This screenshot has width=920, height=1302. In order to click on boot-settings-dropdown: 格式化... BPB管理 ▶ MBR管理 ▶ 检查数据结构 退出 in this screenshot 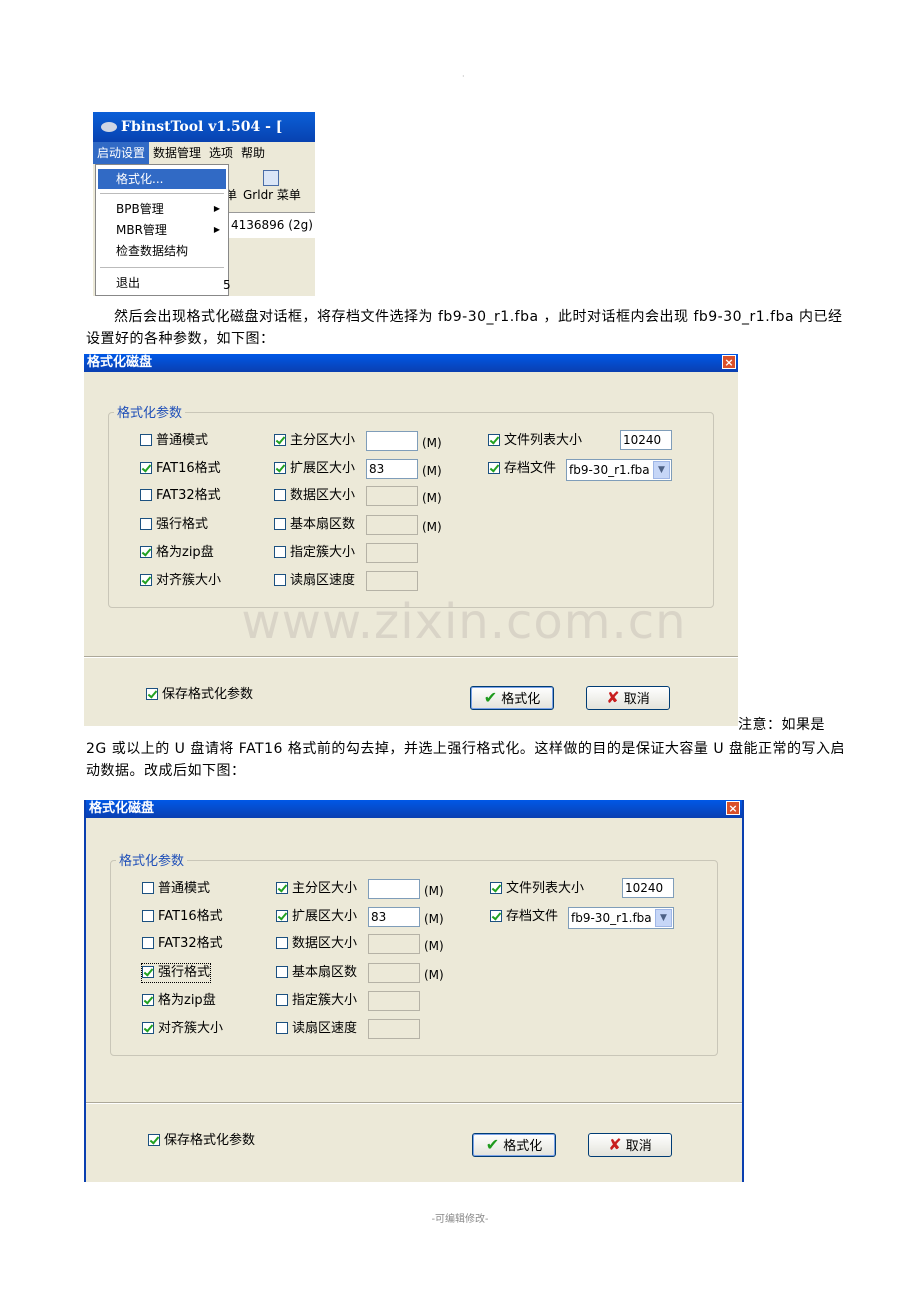, I will do `click(162, 230)`.